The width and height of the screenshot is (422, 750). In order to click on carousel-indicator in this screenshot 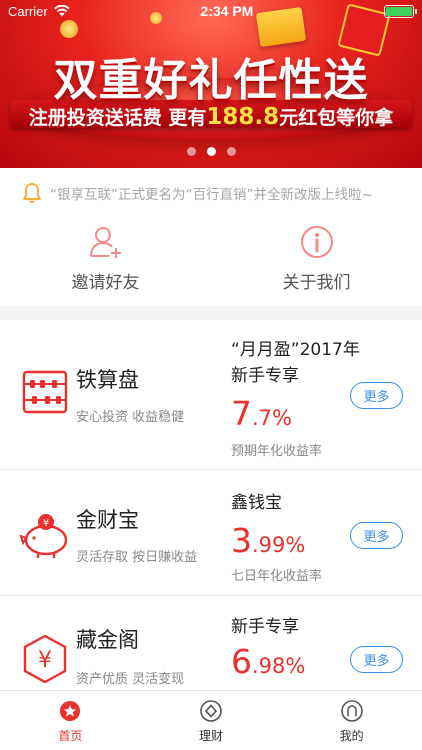, I will do `click(211, 151)`.